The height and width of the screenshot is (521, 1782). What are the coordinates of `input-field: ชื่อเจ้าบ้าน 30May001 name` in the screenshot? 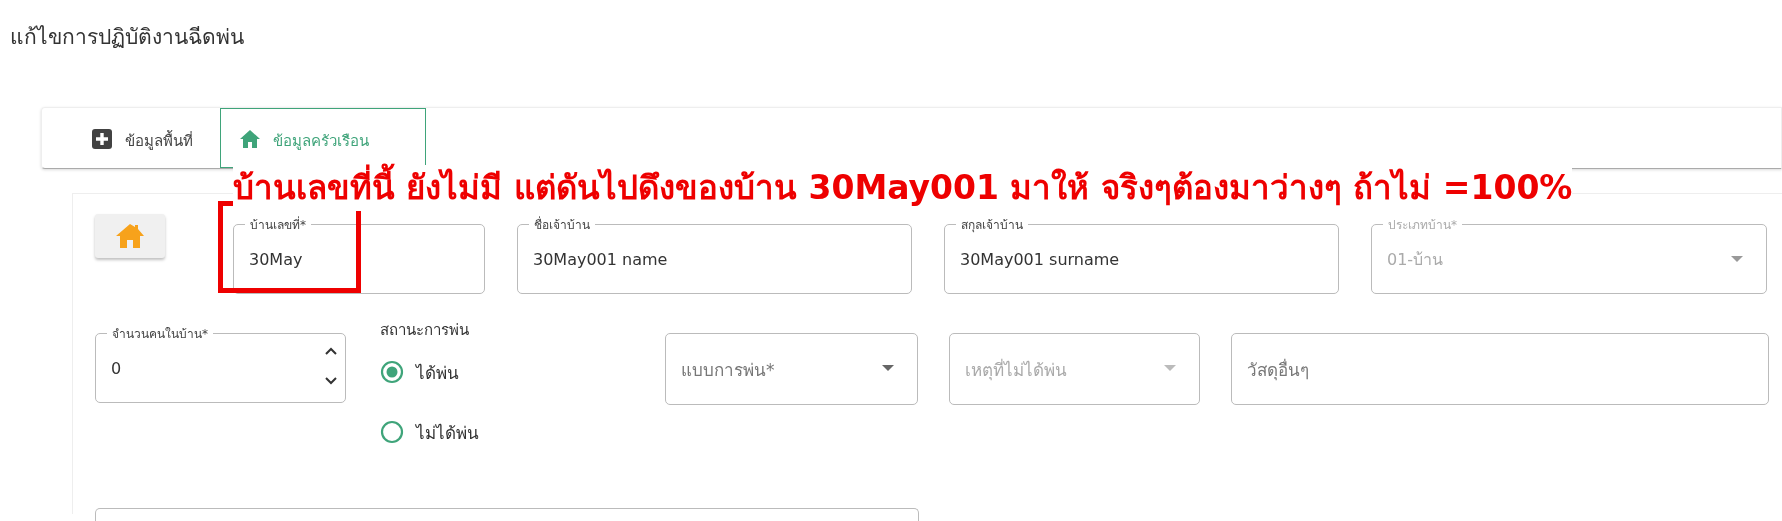 It's located at (714, 255).